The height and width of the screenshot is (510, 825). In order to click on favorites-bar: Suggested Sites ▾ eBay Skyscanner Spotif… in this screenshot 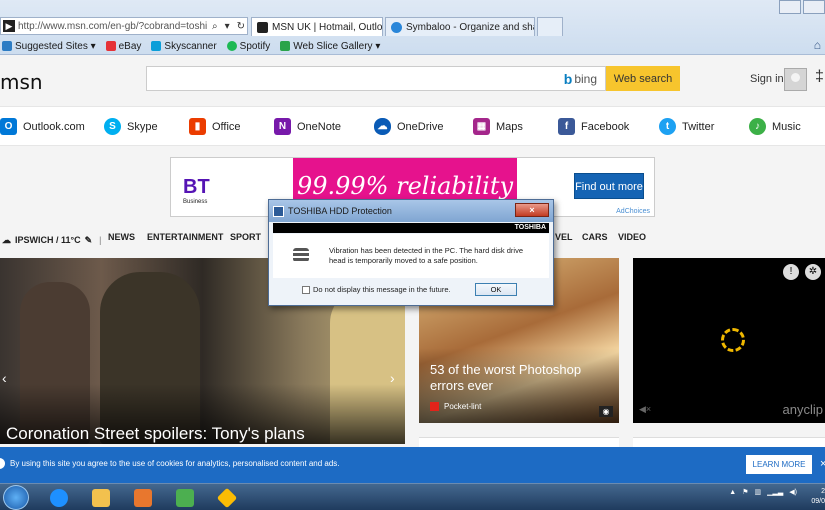, I will do `click(412, 46)`.